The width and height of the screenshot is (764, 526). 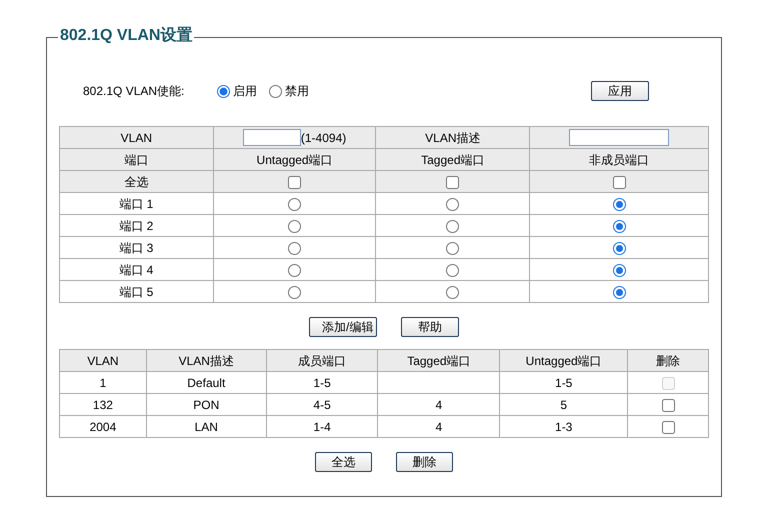 I want to click on field-label: 802.1Q VLAN使能:, so click(x=134, y=91).